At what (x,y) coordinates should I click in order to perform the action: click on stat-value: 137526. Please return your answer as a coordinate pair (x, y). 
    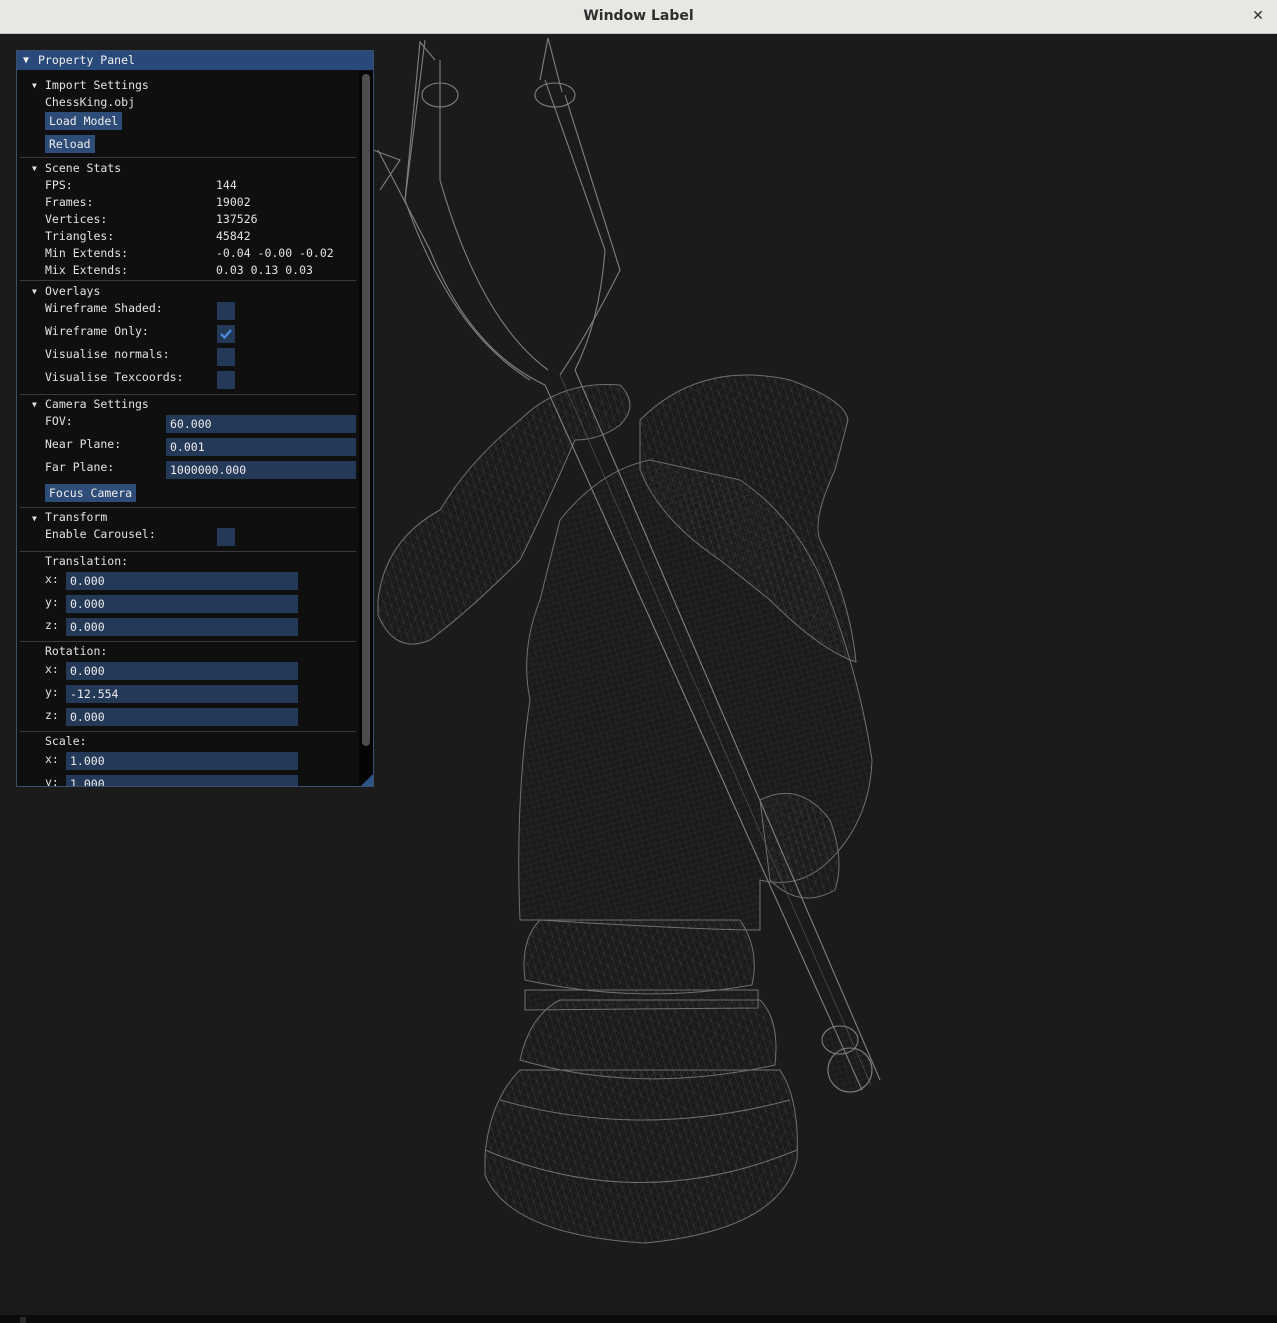
    Looking at the image, I should click on (237, 219).